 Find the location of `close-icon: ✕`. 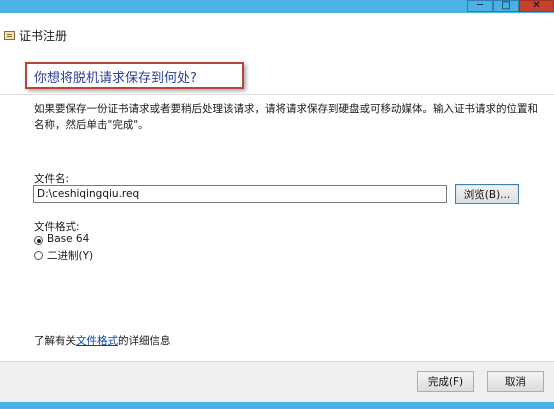

close-icon: ✕ is located at coordinates (536, 5).